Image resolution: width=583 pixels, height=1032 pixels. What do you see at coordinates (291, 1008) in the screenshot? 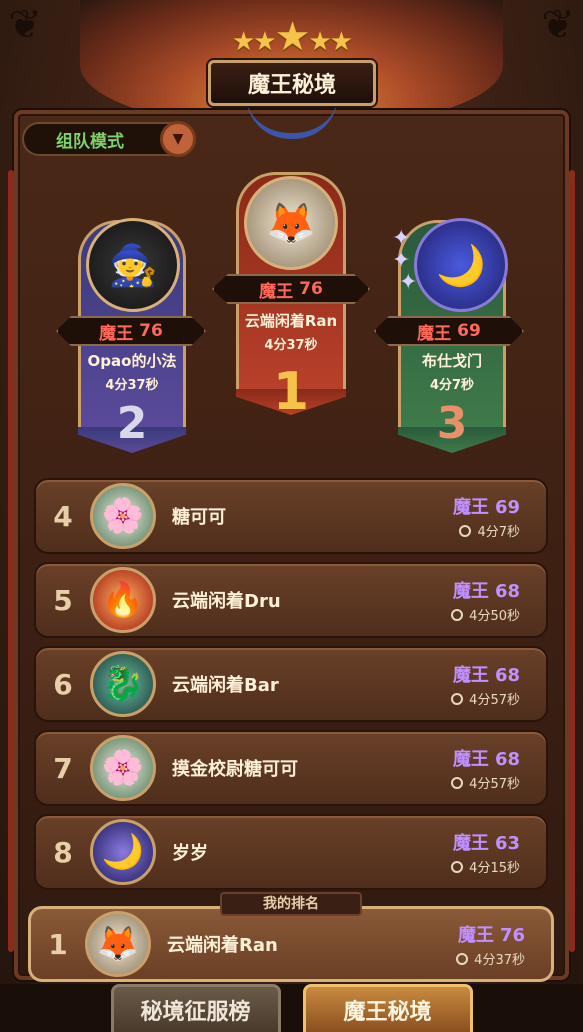
I see `bottom-tab-bar: 秘境征服榜 魔王秘境` at bounding box center [291, 1008].